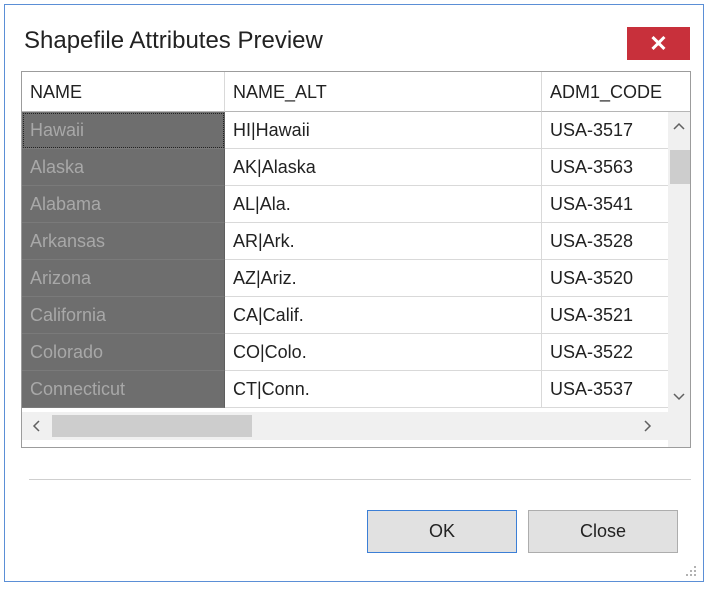 The image size is (710, 589). I want to click on table-row: Arkansas AR|Ark. USA-3528, so click(345, 241).